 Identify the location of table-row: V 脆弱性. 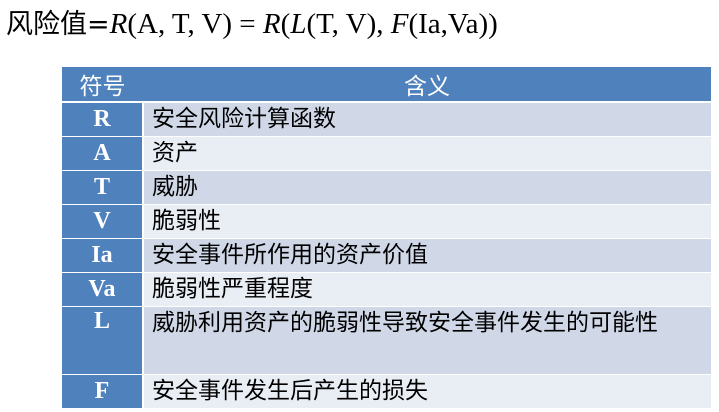
(386, 221).